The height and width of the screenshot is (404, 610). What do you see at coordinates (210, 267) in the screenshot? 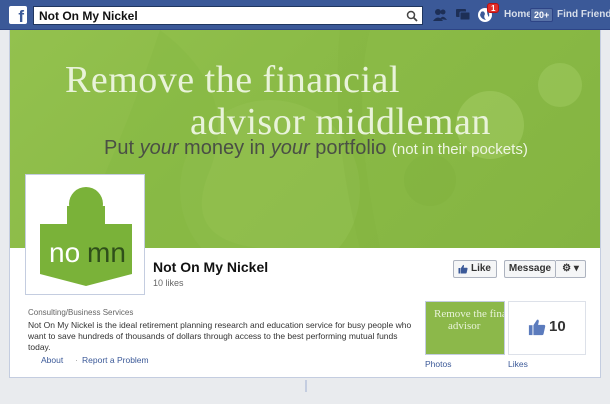
I see `page-title: Not On My Nickel` at bounding box center [210, 267].